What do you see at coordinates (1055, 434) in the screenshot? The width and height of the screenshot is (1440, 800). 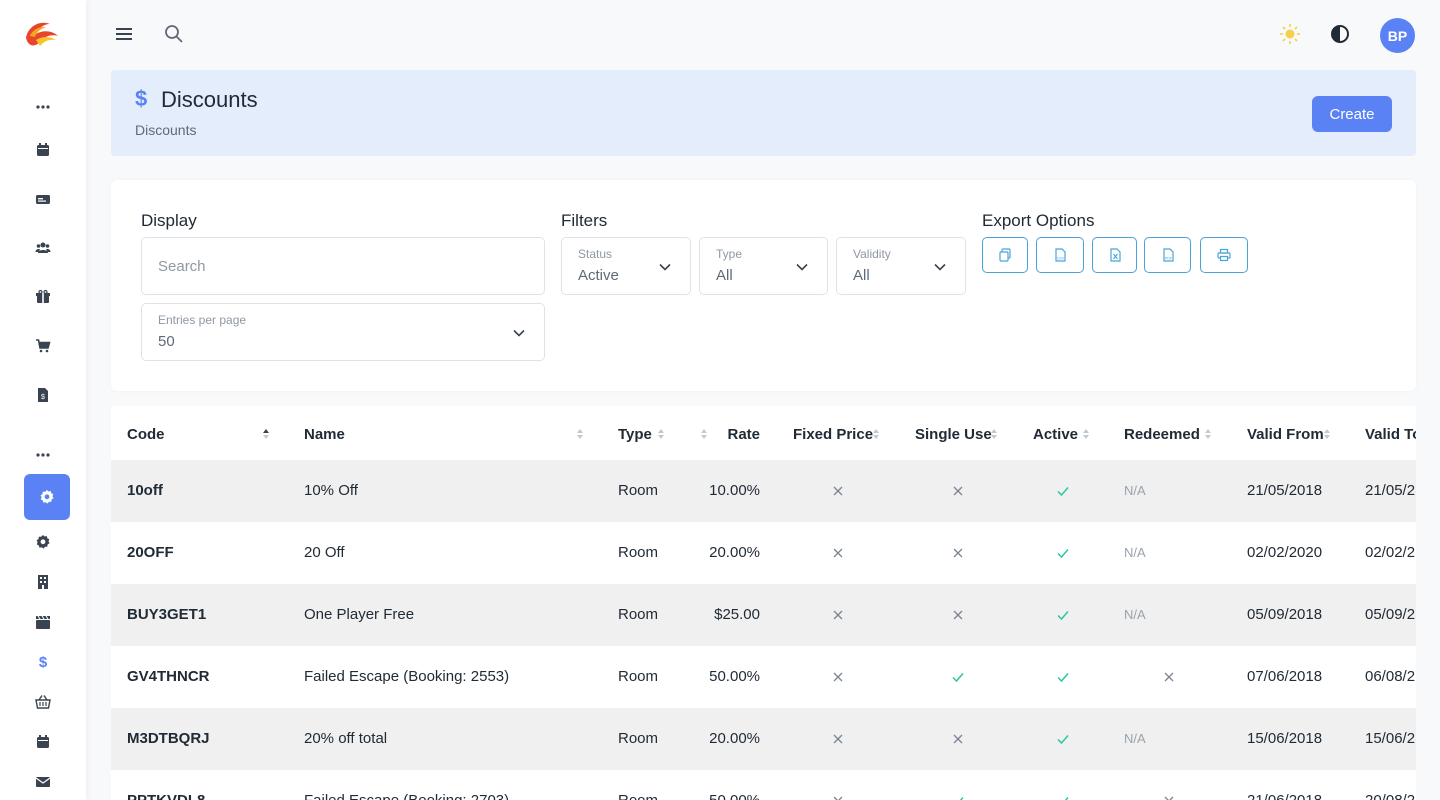 I see `column-header-active: Active` at bounding box center [1055, 434].